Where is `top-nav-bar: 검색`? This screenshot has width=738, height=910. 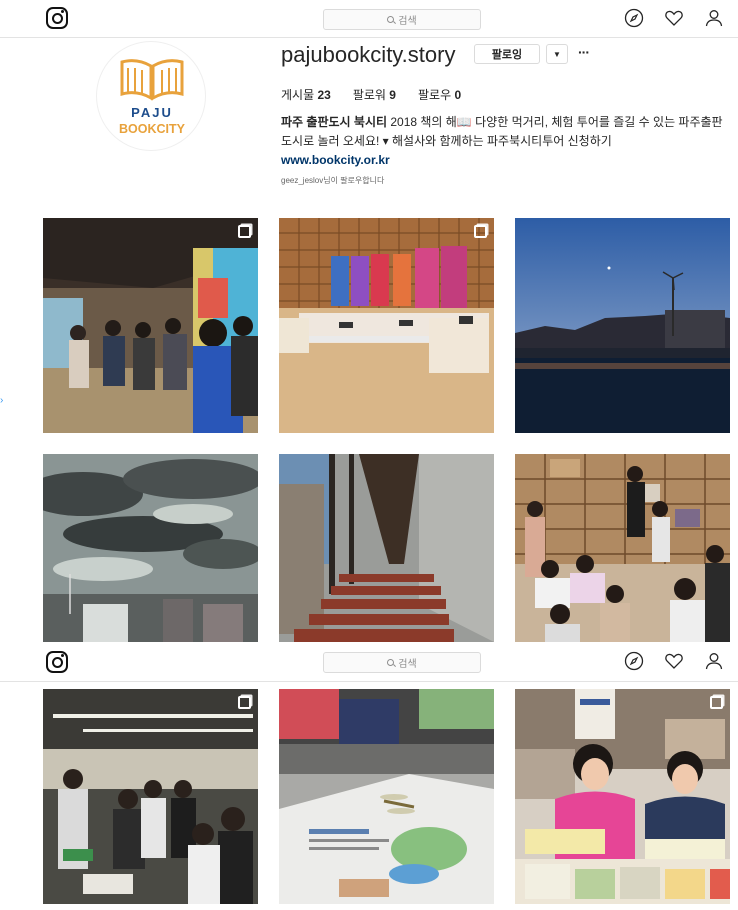 top-nav-bar: 검색 is located at coordinates (369, 19).